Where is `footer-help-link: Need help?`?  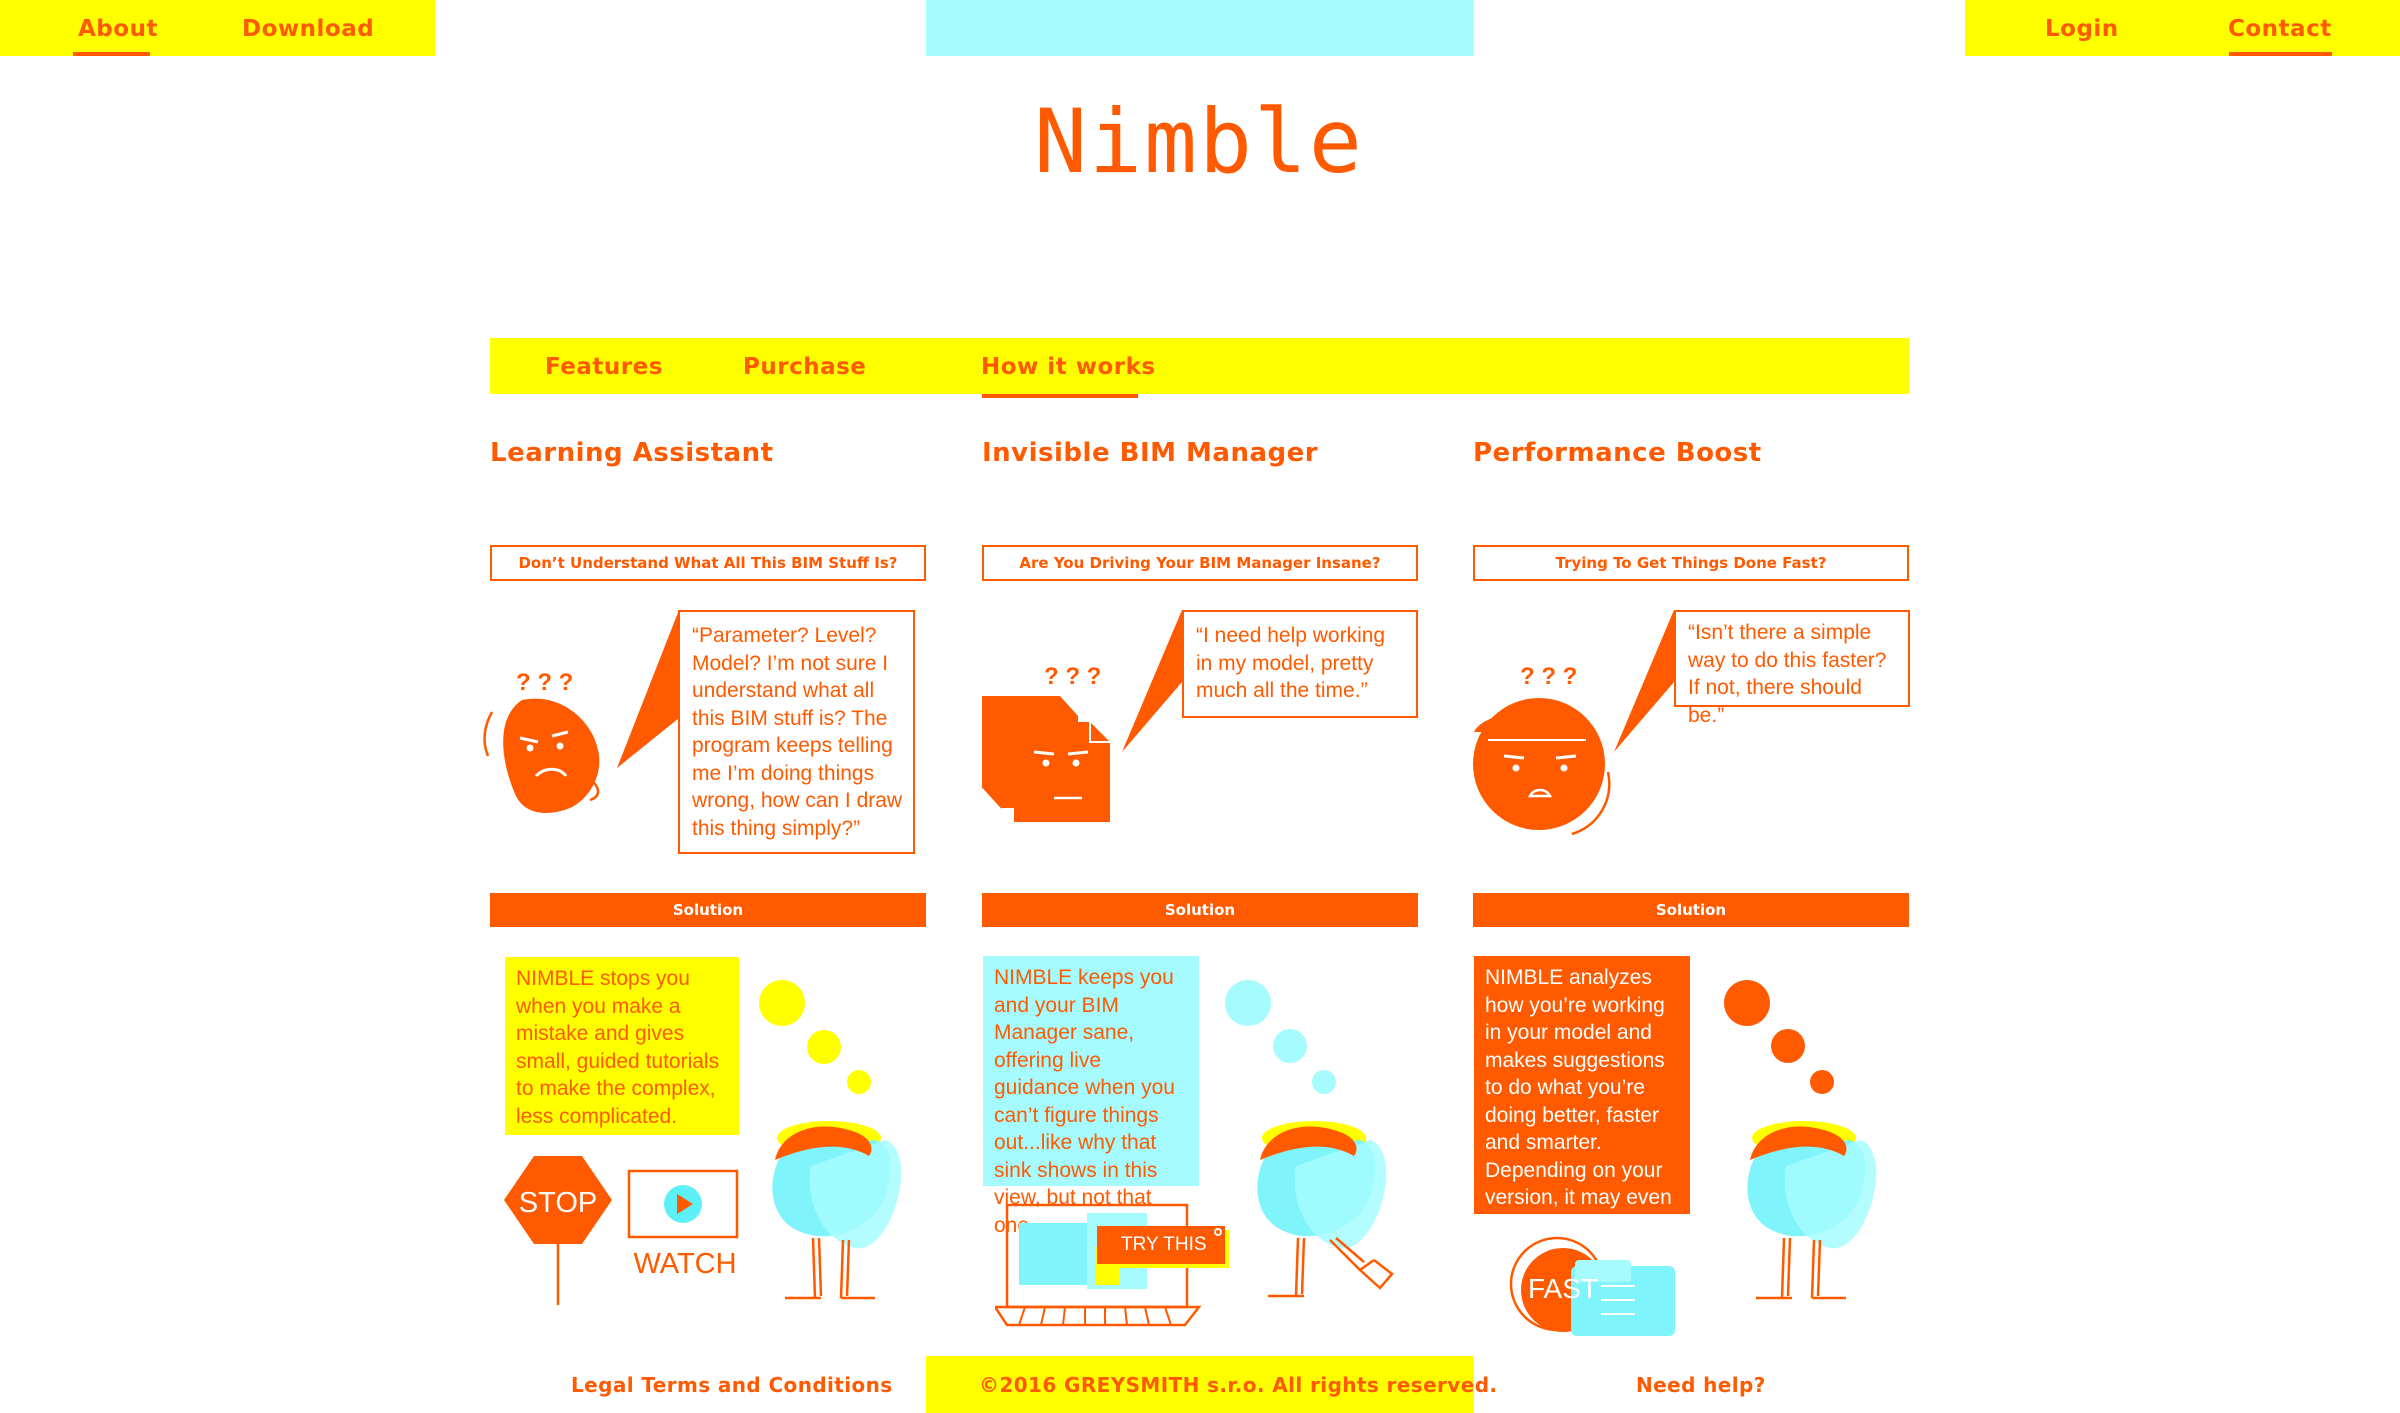 footer-help-link: Need help? is located at coordinates (1701, 1385).